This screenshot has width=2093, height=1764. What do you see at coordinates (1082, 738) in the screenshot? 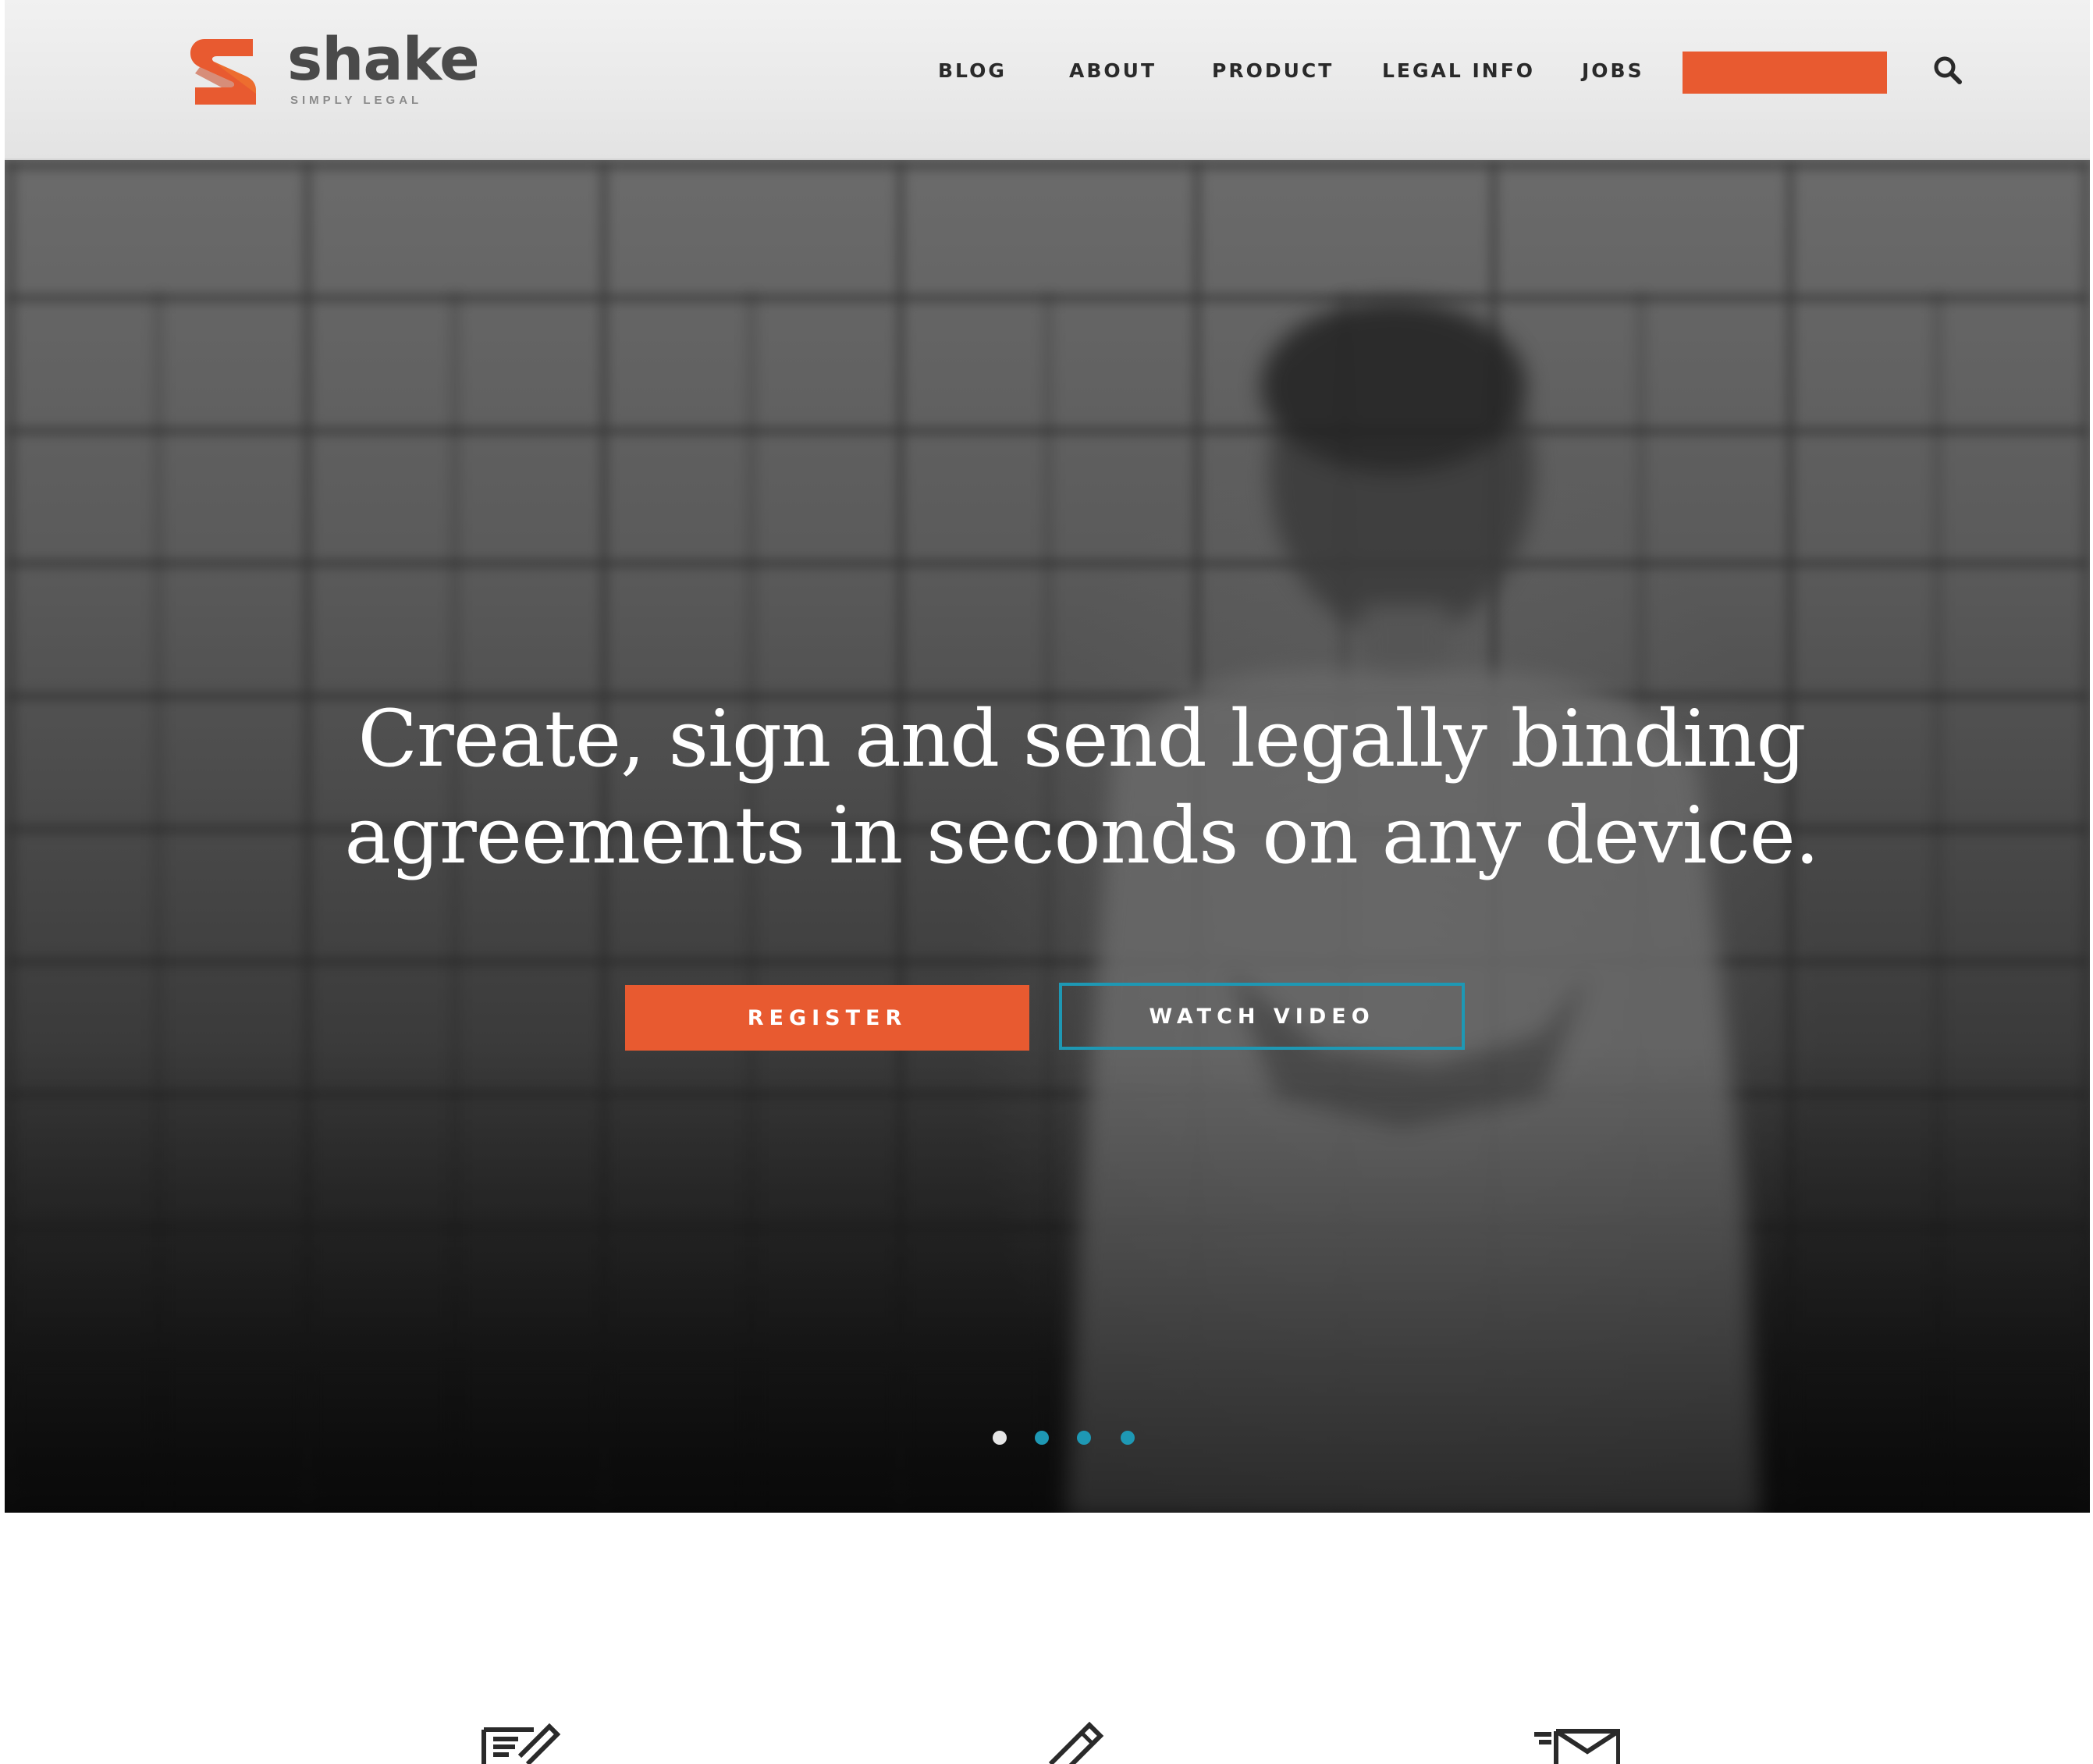
I see `hero-headline-line-1: Create, sign and send legally binding` at bounding box center [1082, 738].